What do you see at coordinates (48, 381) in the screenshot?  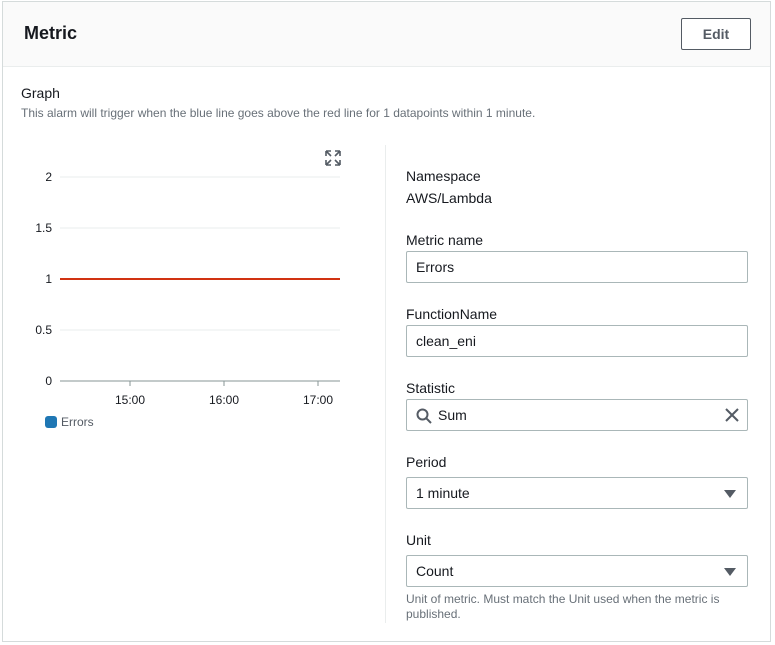 I see `y-tick-label: 0` at bounding box center [48, 381].